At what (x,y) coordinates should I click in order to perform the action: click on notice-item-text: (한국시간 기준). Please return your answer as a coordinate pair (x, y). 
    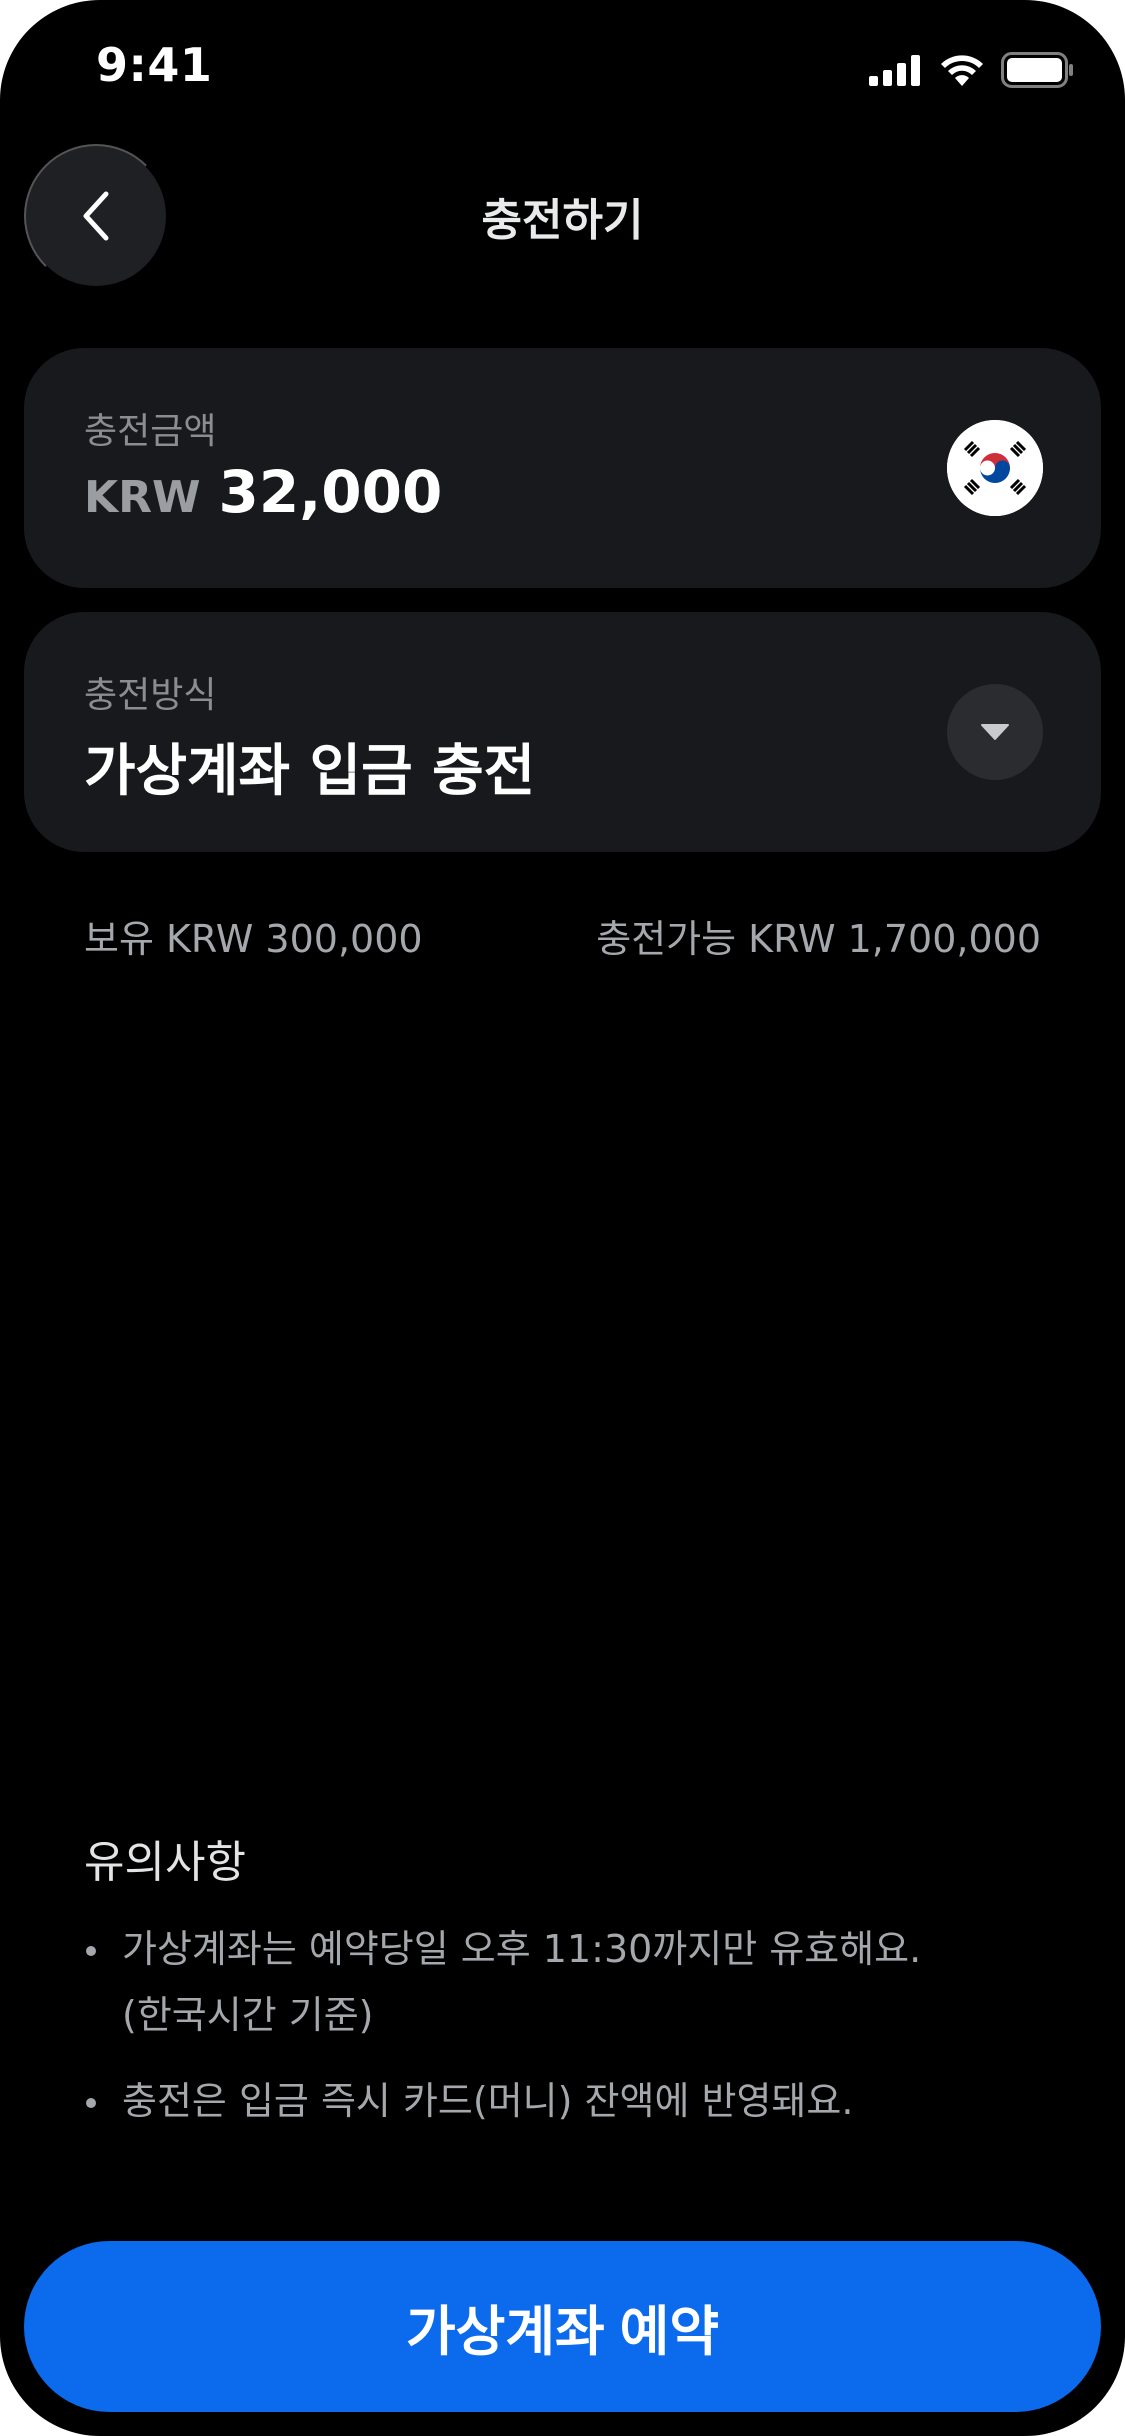
    Looking at the image, I should click on (248, 2015).